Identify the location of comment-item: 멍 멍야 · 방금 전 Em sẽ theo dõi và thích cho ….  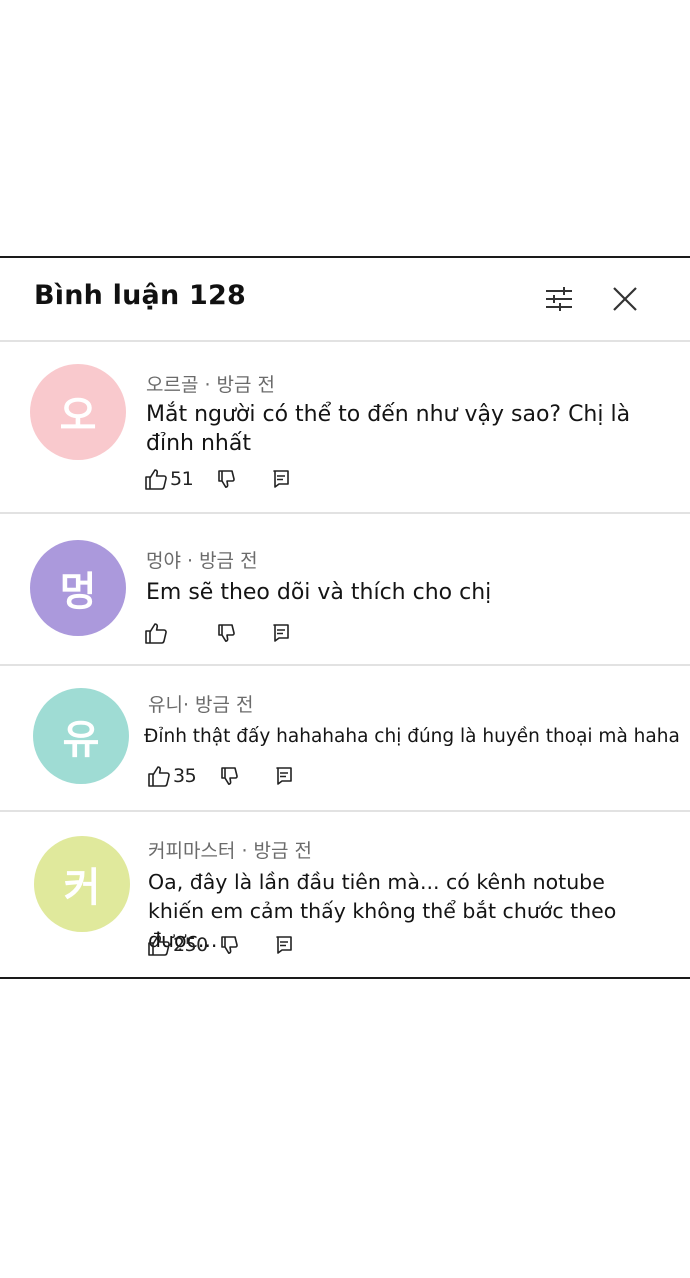
(345, 590).